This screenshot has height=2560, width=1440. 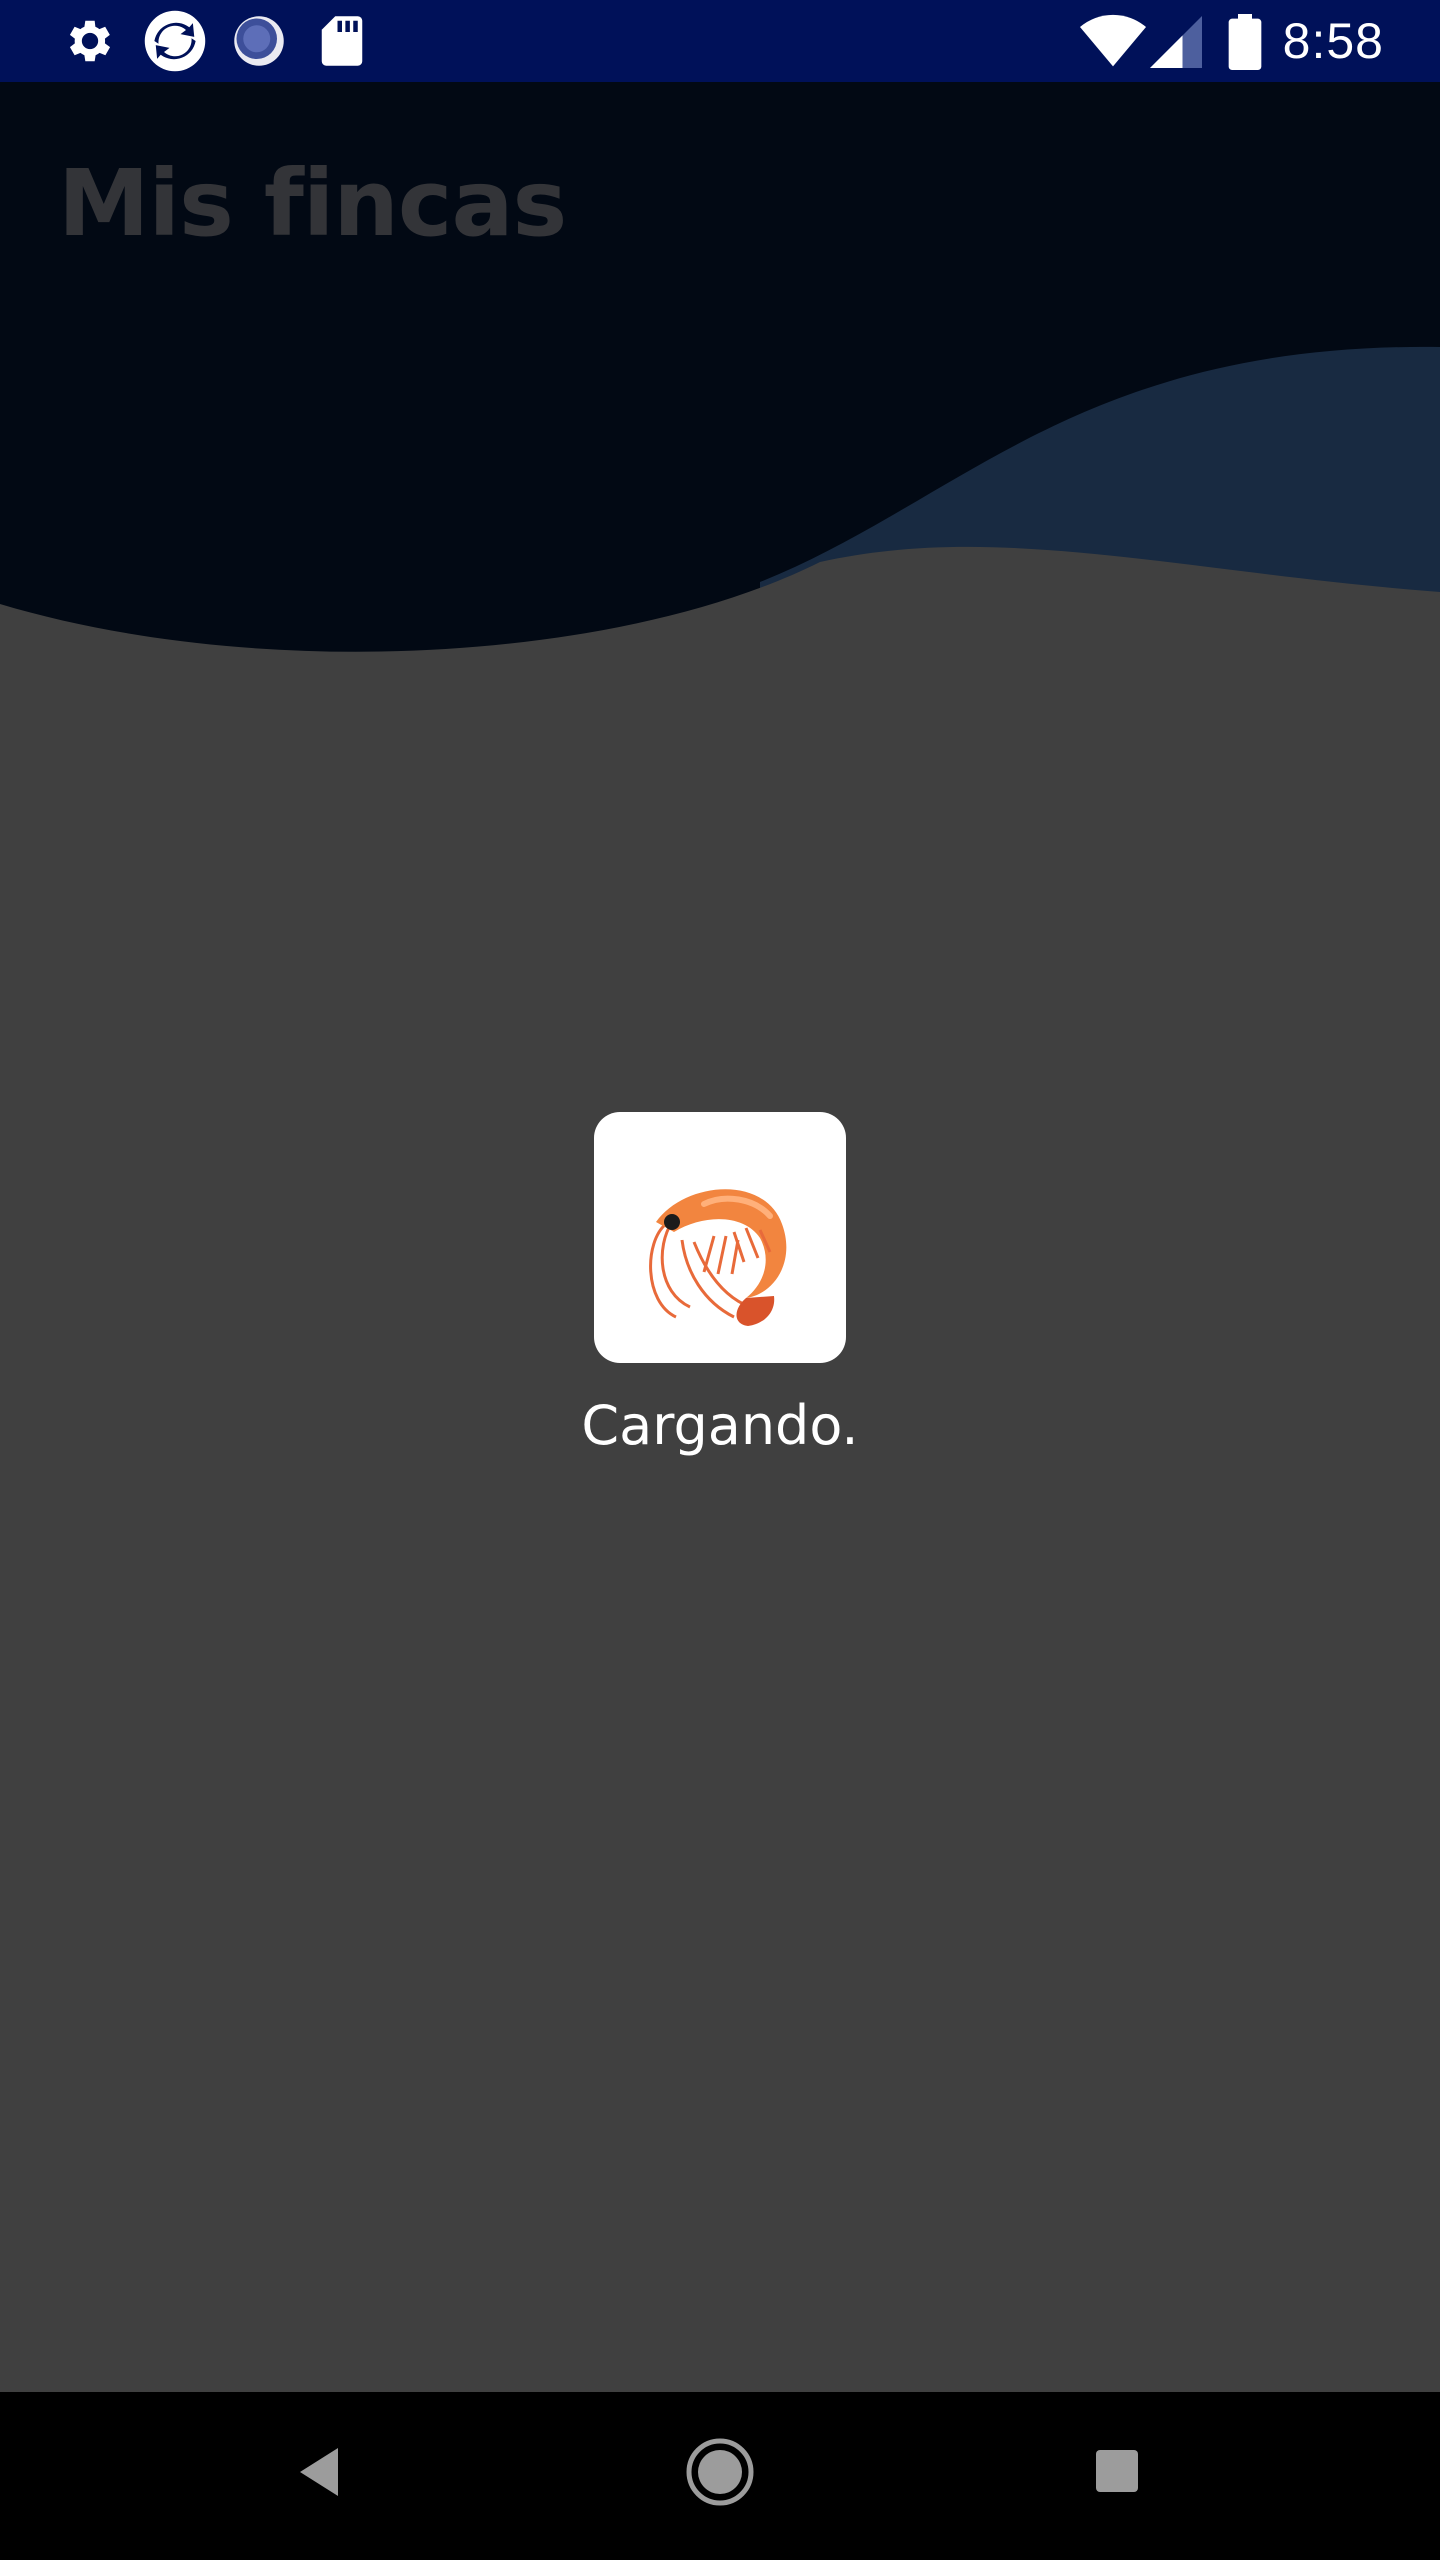 I want to click on cell-signal-icon, so click(x=1176, y=42).